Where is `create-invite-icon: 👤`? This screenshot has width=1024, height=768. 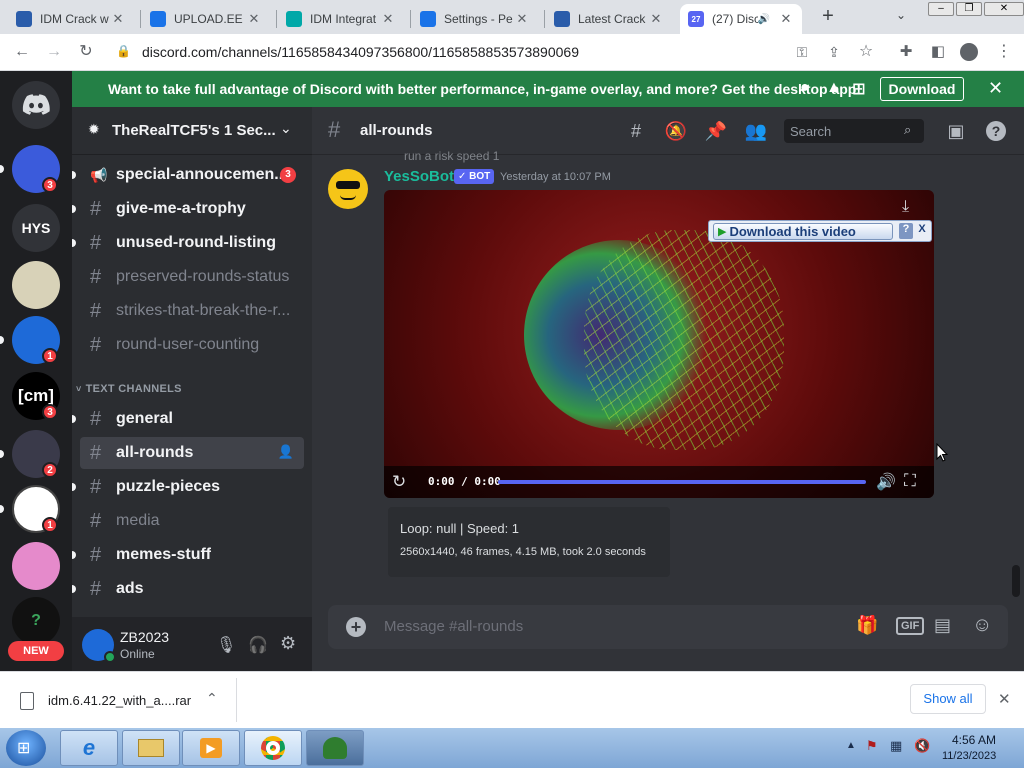 create-invite-icon: 👤 is located at coordinates (286, 452).